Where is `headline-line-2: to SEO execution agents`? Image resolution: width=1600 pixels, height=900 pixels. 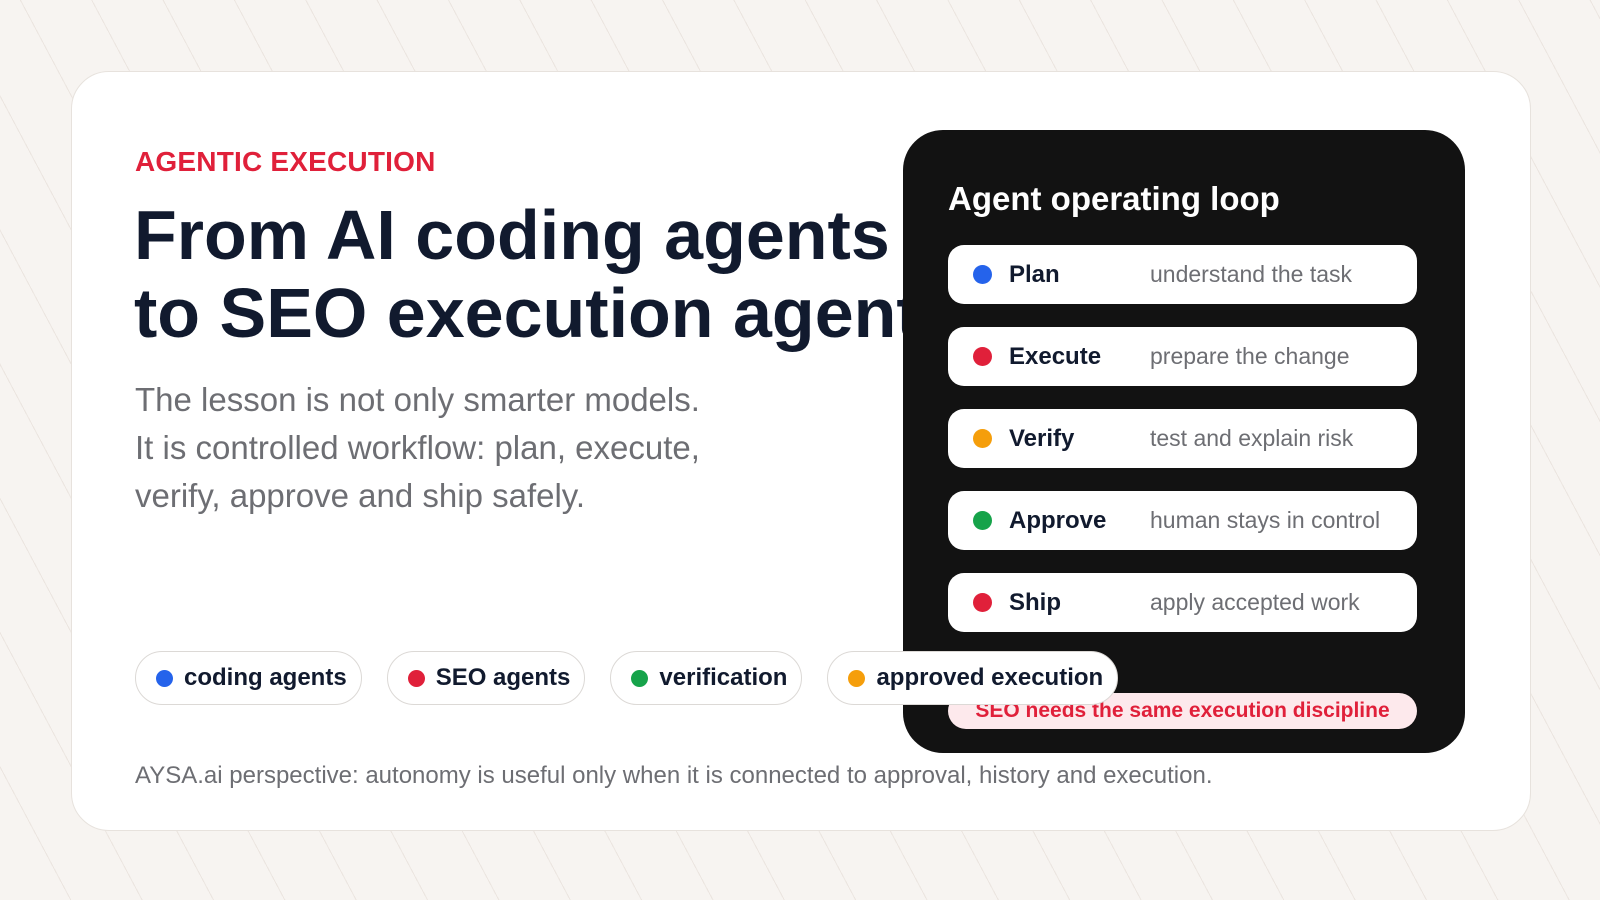 headline-line-2: to SEO execution agents is located at coordinates (524, 313).